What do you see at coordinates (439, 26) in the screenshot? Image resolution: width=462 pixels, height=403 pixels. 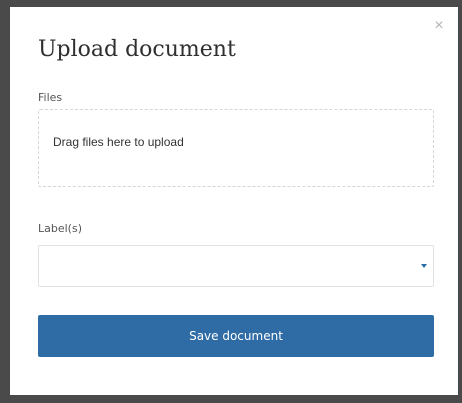 I see `close-icon: ×` at bounding box center [439, 26].